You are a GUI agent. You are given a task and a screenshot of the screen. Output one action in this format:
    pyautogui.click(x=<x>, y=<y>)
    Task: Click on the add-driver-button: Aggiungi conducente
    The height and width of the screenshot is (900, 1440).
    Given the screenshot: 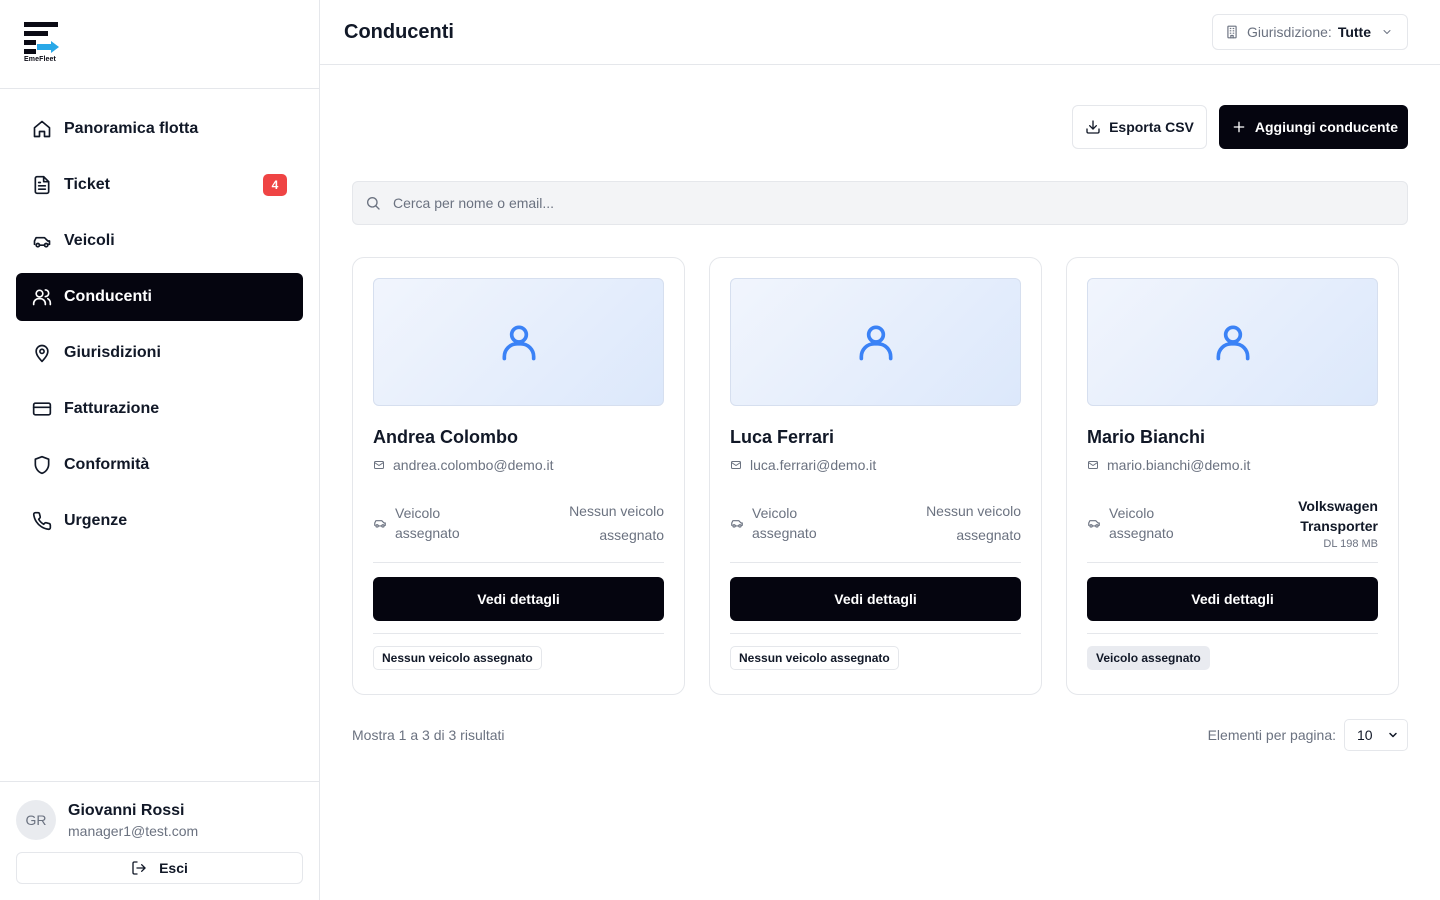 What is the action you would take?
    pyautogui.click(x=1313, y=127)
    